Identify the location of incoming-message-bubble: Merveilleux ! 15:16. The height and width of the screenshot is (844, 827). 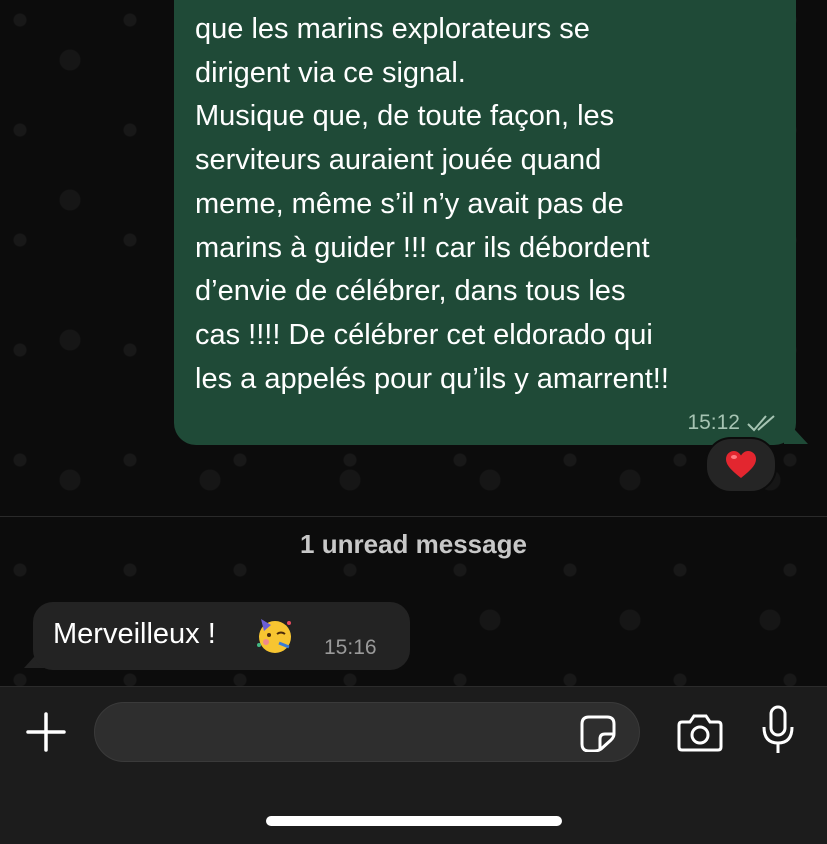
(221, 636).